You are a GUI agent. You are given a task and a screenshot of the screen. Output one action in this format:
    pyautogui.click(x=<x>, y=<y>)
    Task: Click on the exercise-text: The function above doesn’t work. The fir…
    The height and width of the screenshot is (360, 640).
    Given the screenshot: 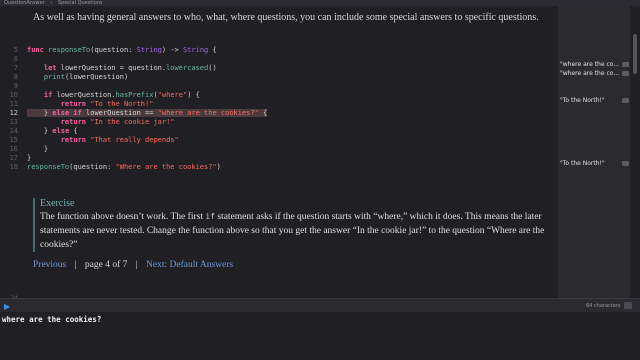 What is the action you would take?
    pyautogui.click(x=292, y=231)
    